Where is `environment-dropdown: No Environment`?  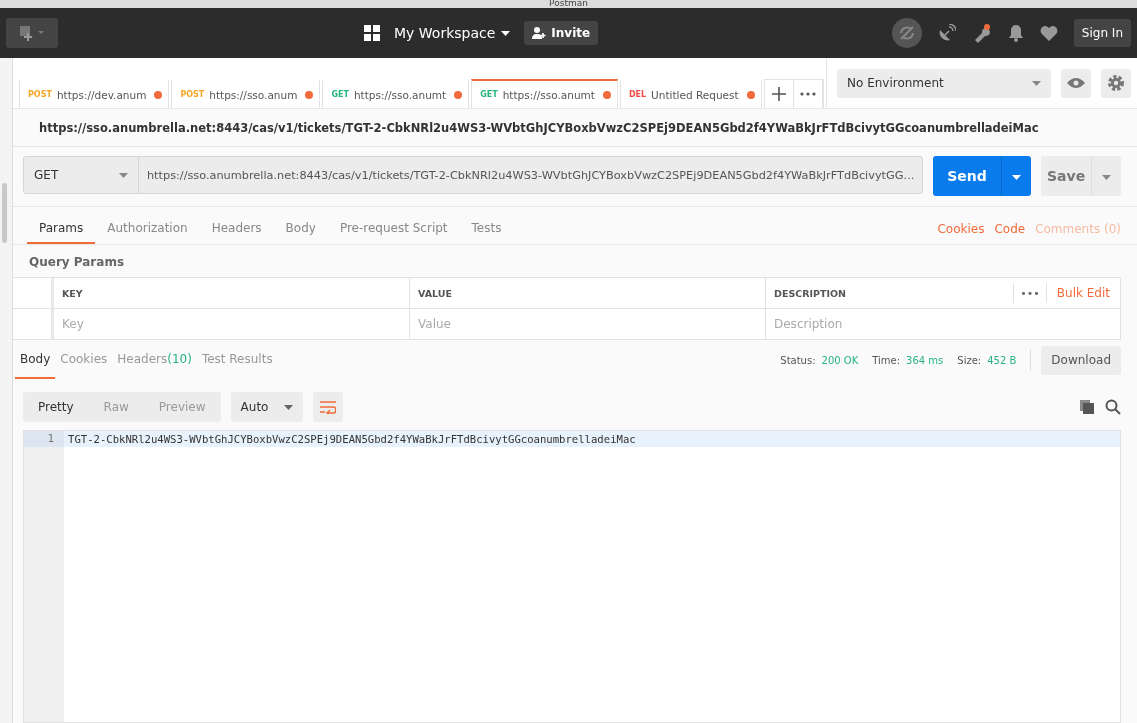 environment-dropdown: No Environment is located at coordinates (944, 83).